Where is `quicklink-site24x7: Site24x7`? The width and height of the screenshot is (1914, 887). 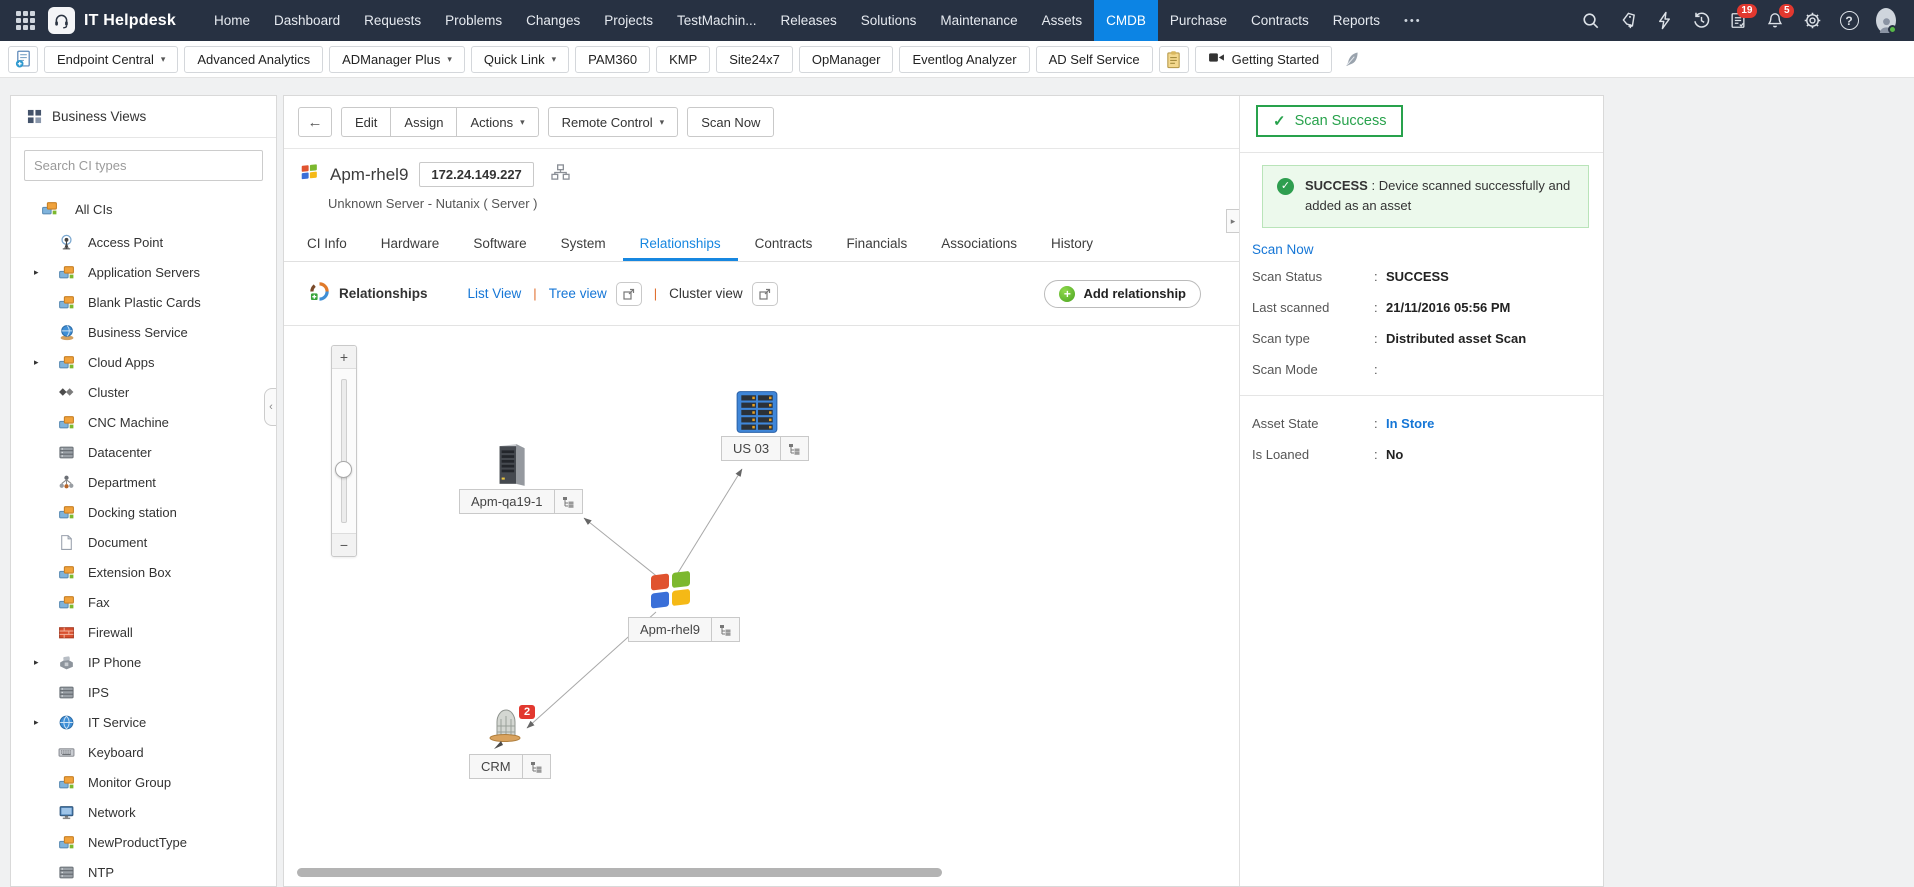
quicklink-site24x7: Site24x7 is located at coordinates (754, 59).